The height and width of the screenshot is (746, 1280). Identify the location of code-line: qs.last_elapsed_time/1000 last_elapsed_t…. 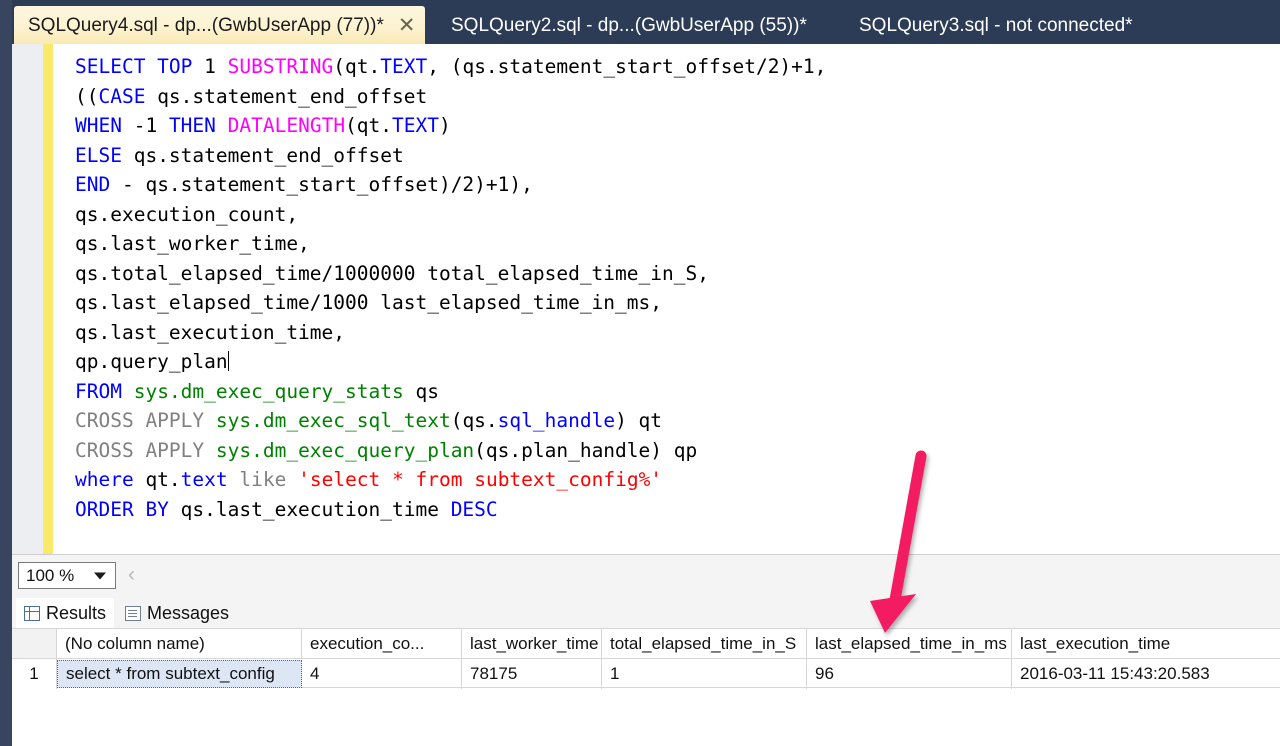
(677, 303).